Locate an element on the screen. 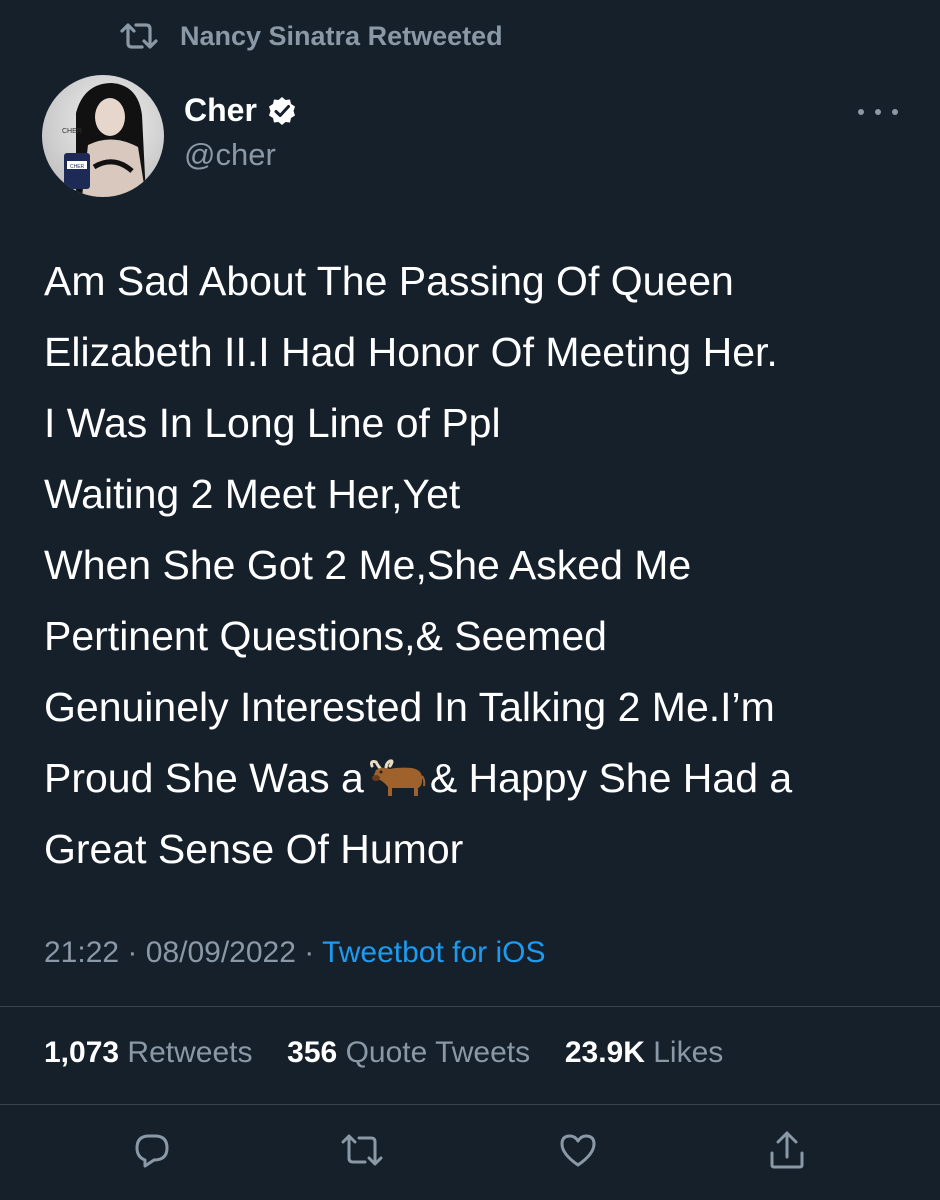 The image size is (940, 1200). tweet-line: When She Got 2 Me,She Asked Me is located at coordinates (368, 565).